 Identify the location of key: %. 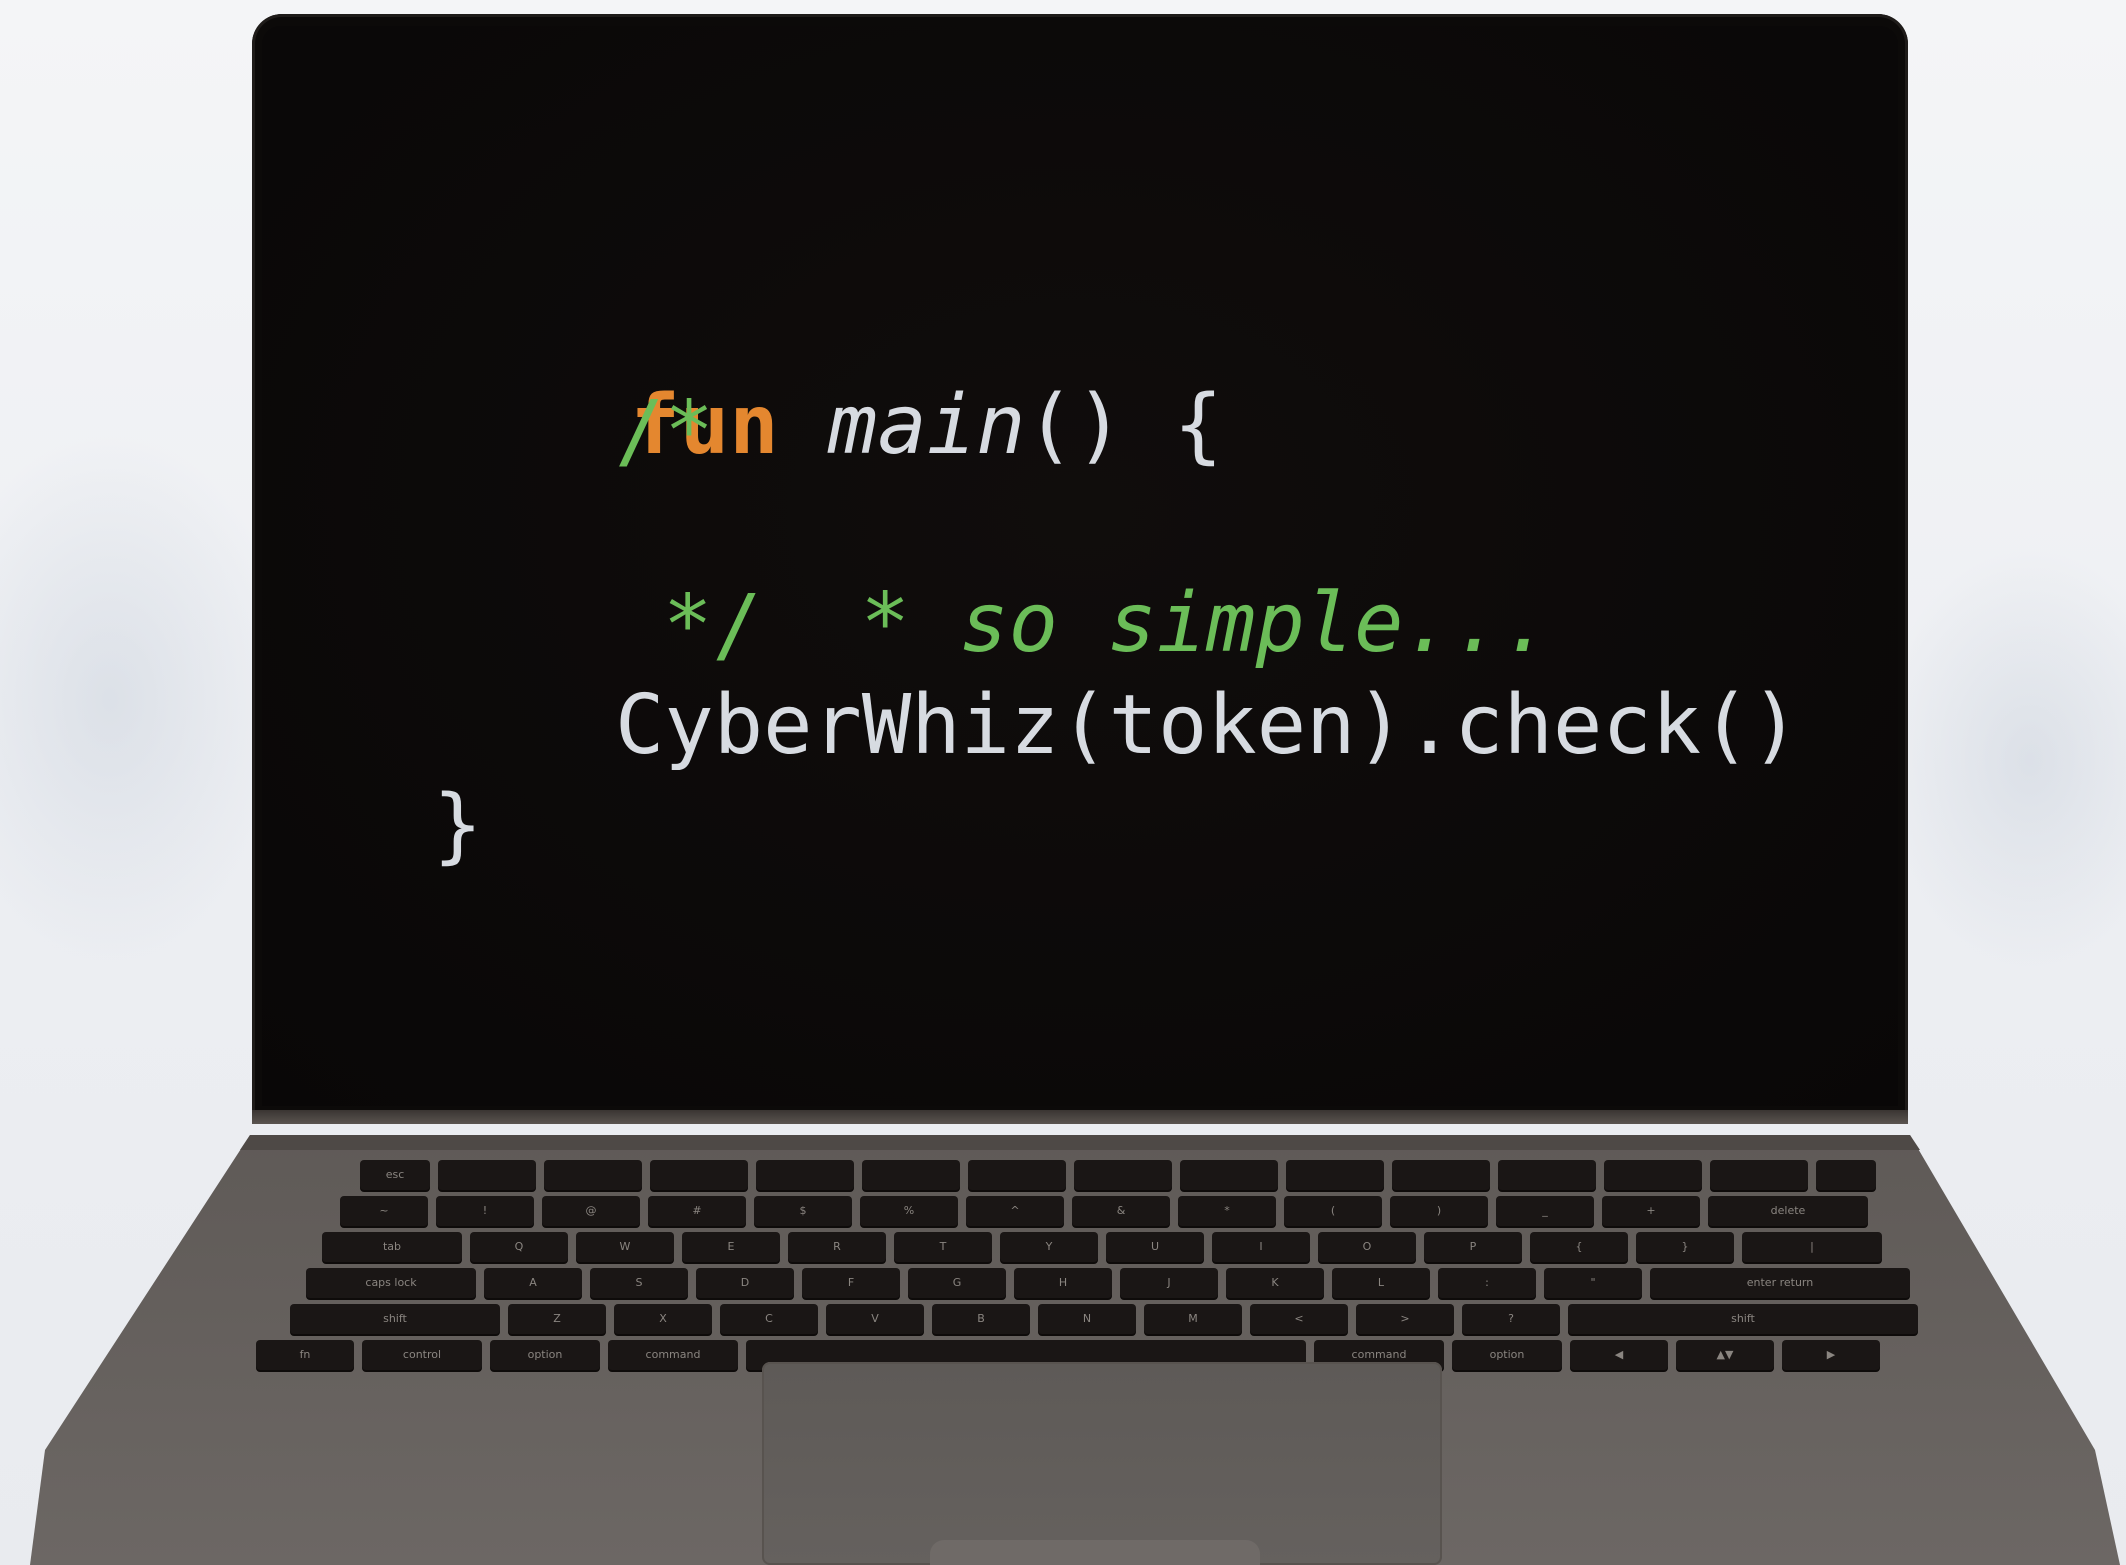
(909, 1211).